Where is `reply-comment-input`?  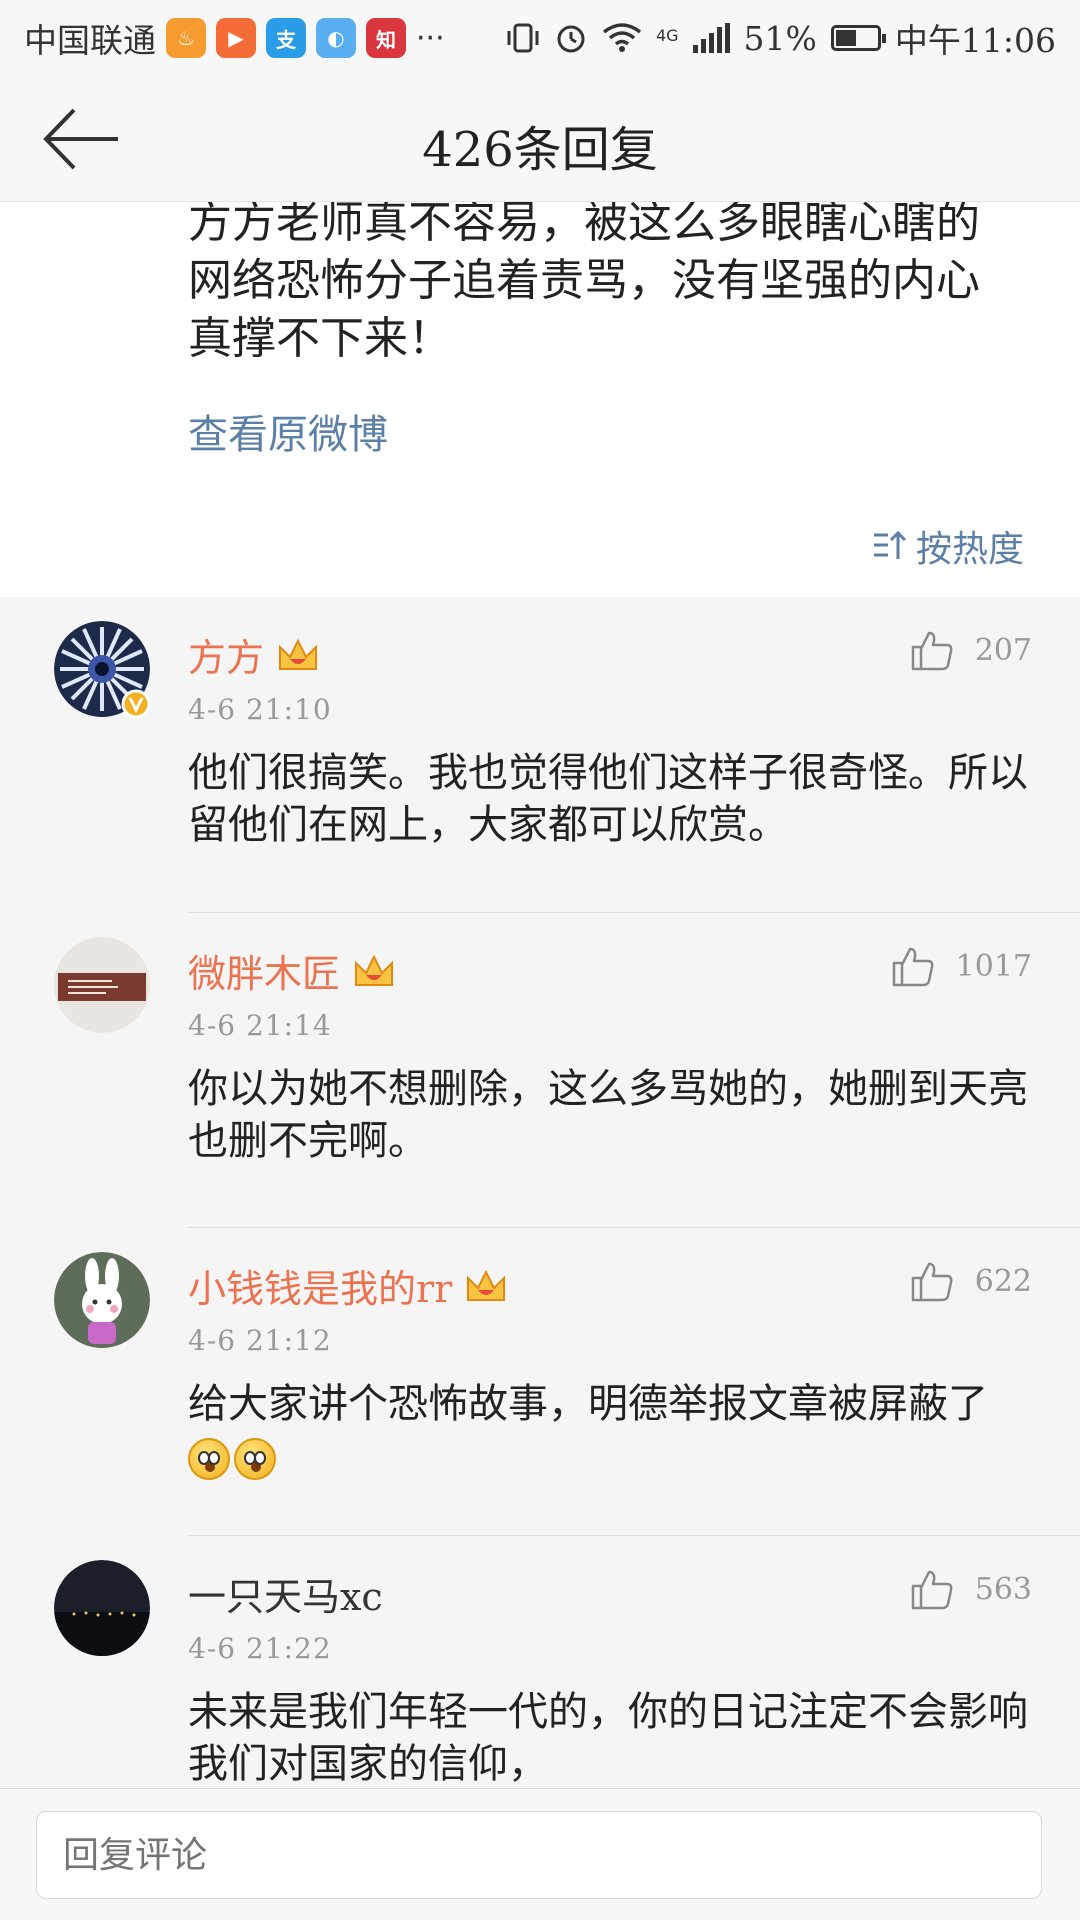
reply-comment-input is located at coordinates (539, 1855).